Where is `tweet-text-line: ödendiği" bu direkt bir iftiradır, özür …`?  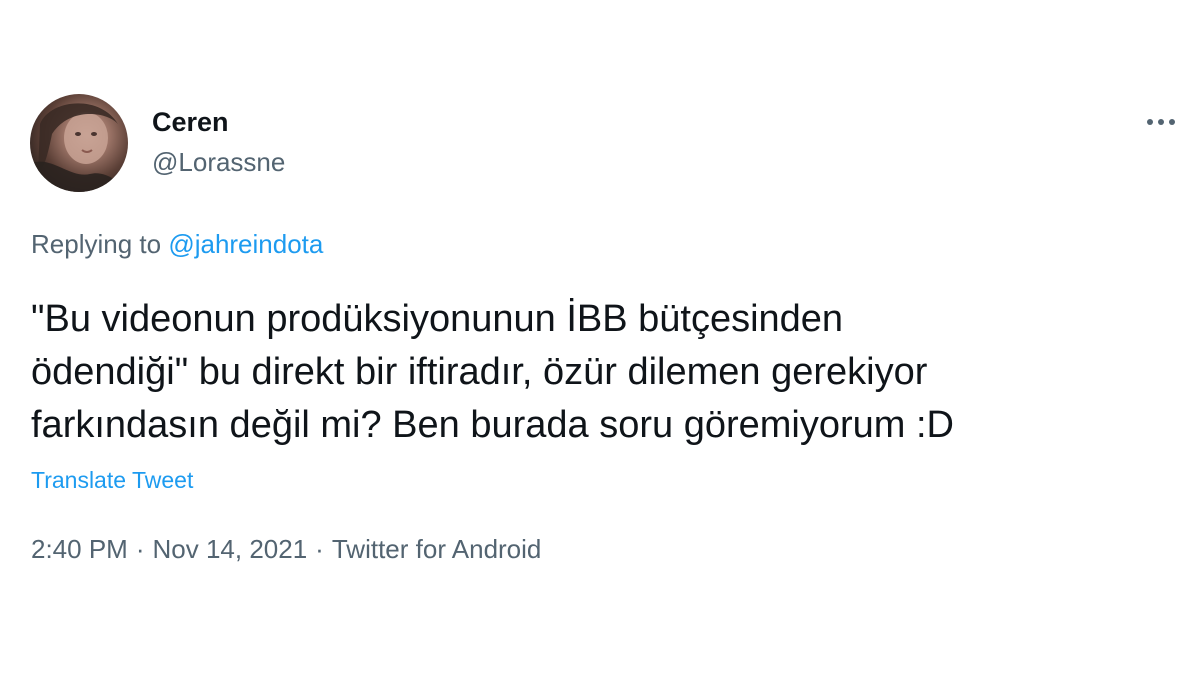
tweet-text-line: ödendiği" bu direkt bir iftiradır, özür … is located at coordinates (479, 372).